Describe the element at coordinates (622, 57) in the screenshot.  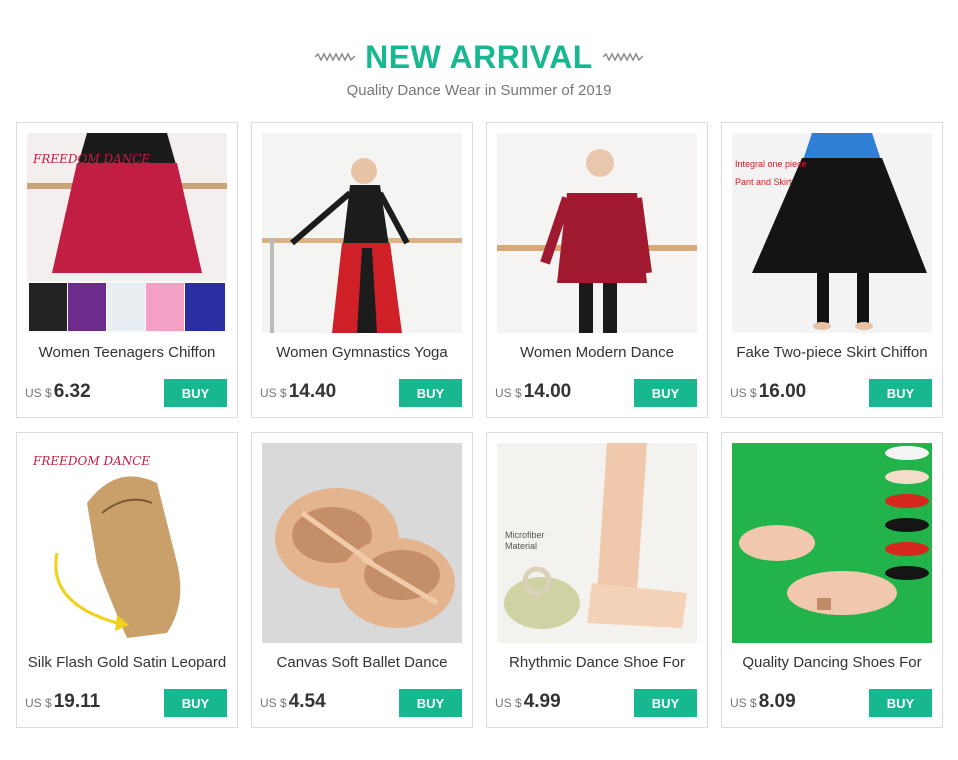
I see `wave-ornament-right-icon` at that location.